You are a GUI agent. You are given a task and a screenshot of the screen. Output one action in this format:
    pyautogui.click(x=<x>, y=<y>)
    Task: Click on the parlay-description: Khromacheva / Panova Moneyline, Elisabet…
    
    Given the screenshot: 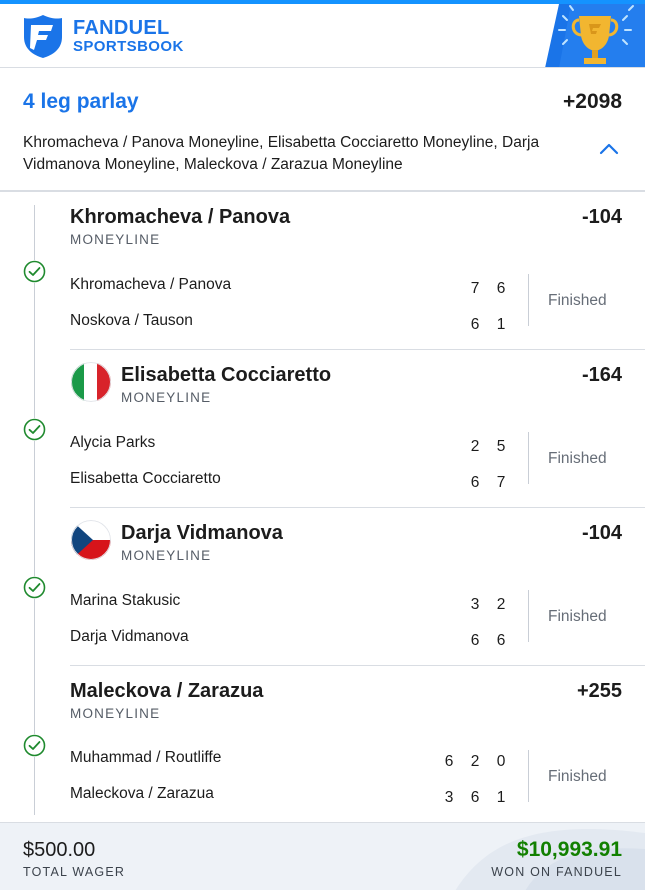 What is the action you would take?
    pyautogui.click(x=281, y=153)
    